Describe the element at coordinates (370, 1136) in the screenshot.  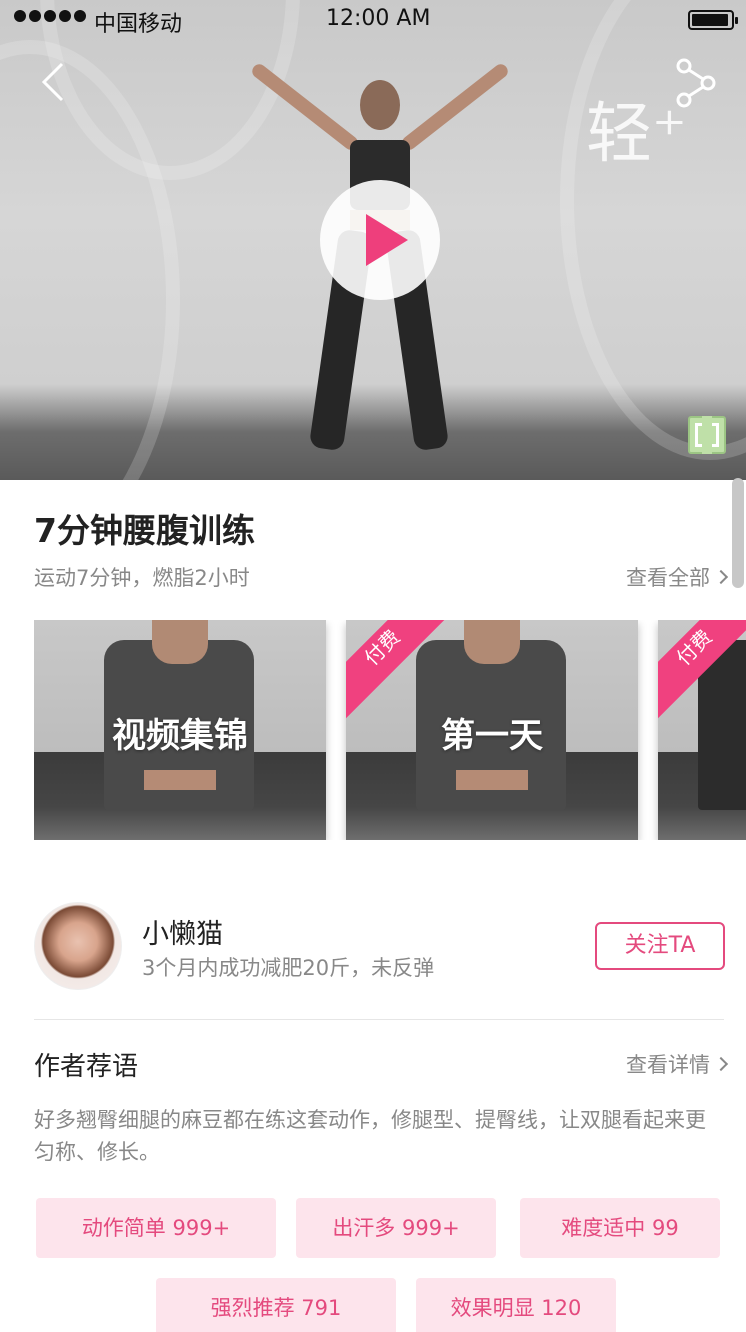
I see `recommendation-text: 好多翘臀细腿的麻豆都在练这套动作，修腿型、提臀线，让双腿看起来更匀称、修长。` at that location.